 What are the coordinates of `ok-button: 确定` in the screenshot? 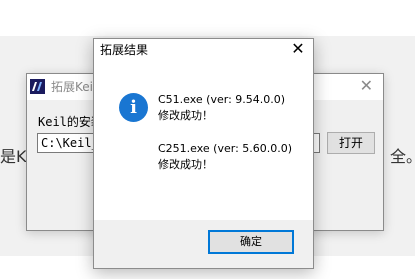 It's located at (251, 242).